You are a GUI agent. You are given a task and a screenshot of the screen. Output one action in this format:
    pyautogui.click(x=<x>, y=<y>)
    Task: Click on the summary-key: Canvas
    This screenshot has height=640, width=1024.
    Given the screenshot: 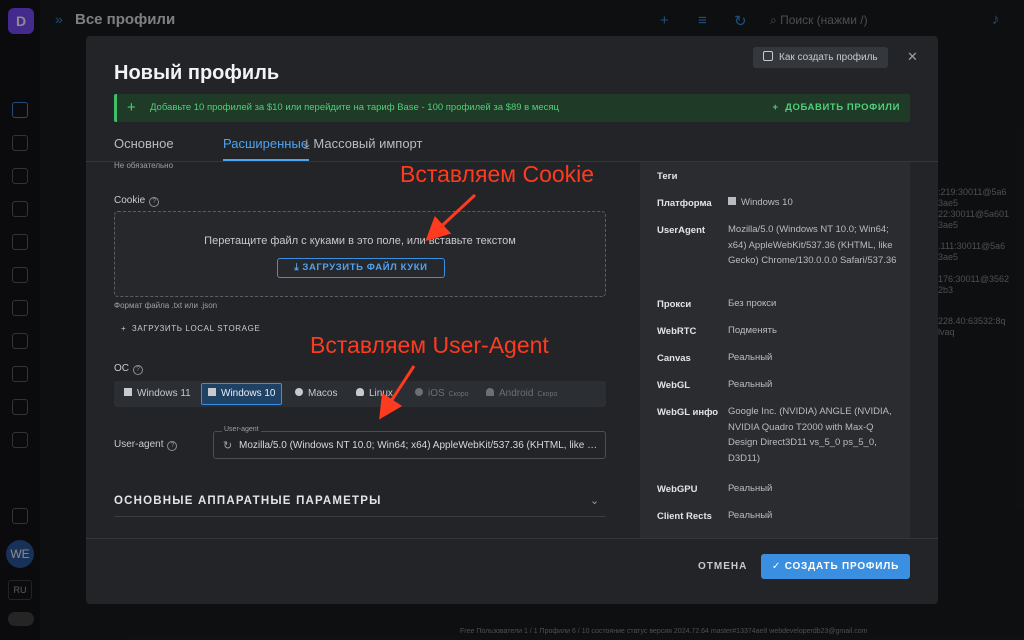 What is the action you would take?
    pyautogui.click(x=674, y=358)
    